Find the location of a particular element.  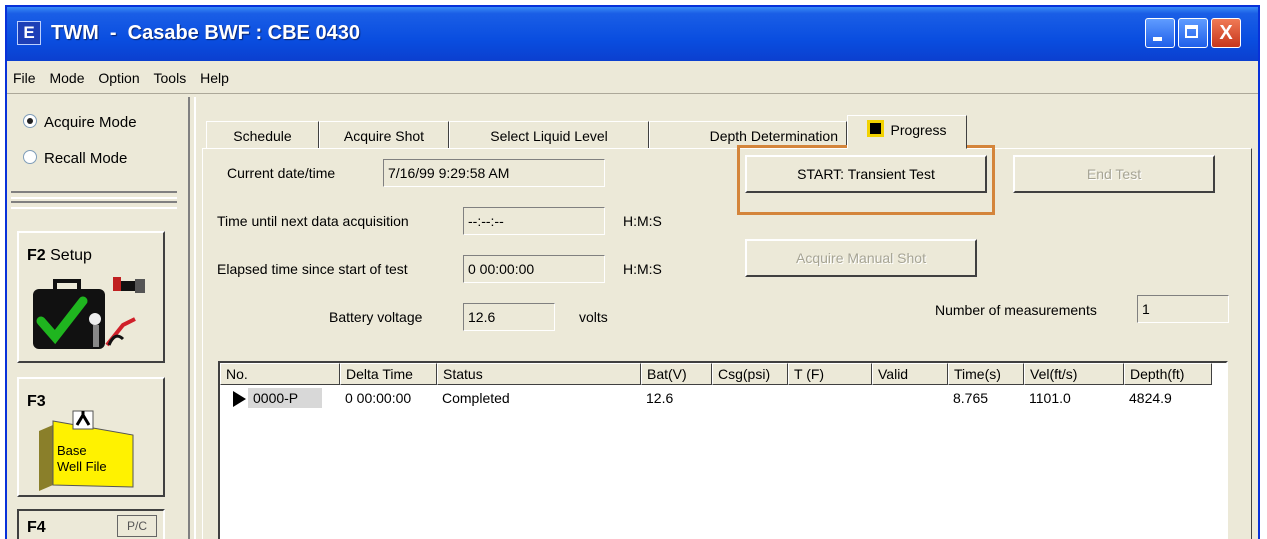

maximize-button is located at coordinates (1193, 33).